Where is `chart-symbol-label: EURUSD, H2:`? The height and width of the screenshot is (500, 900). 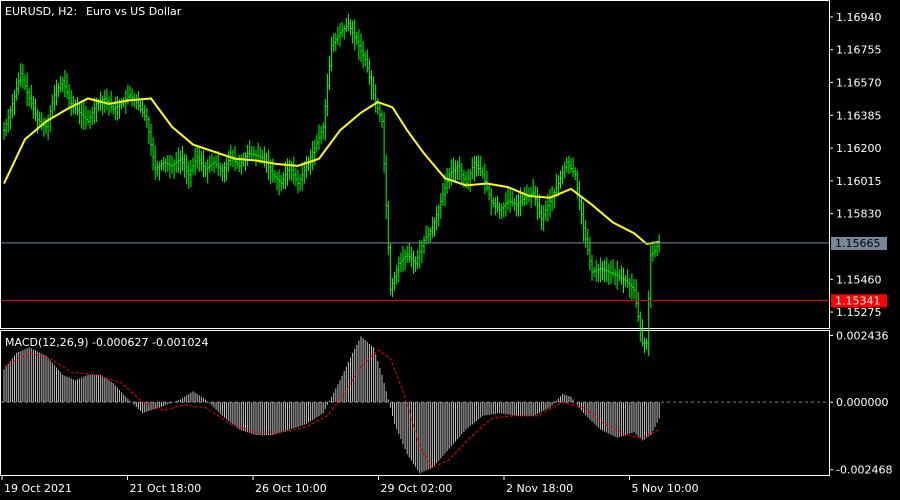
chart-symbol-label: EURUSD, H2: is located at coordinates (41, 11).